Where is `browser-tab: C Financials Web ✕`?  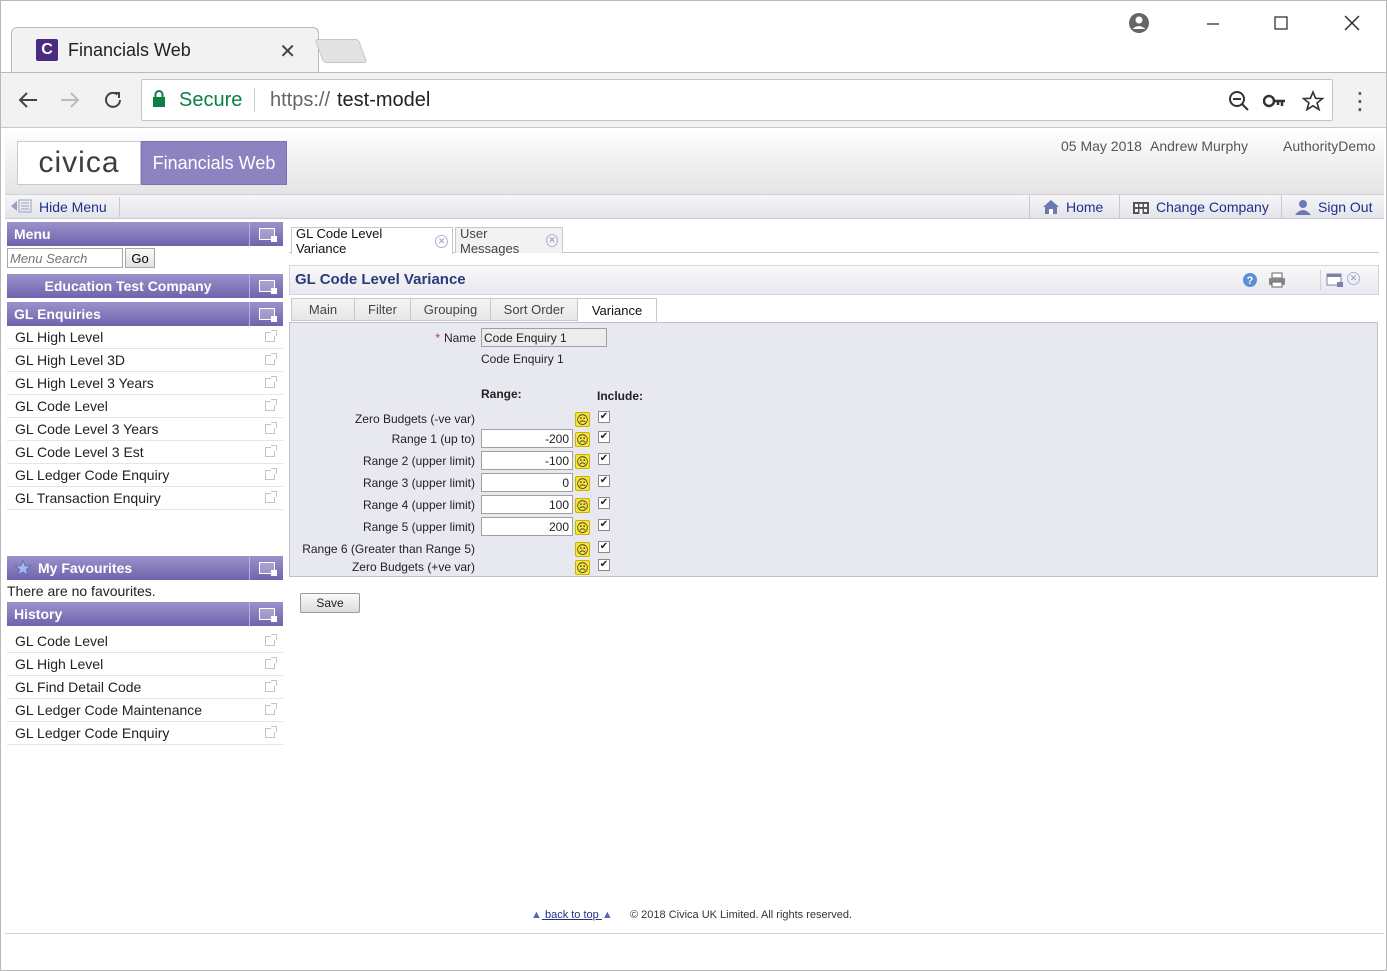 browser-tab: C Financials Web ✕ is located at coordinates (165, 50).